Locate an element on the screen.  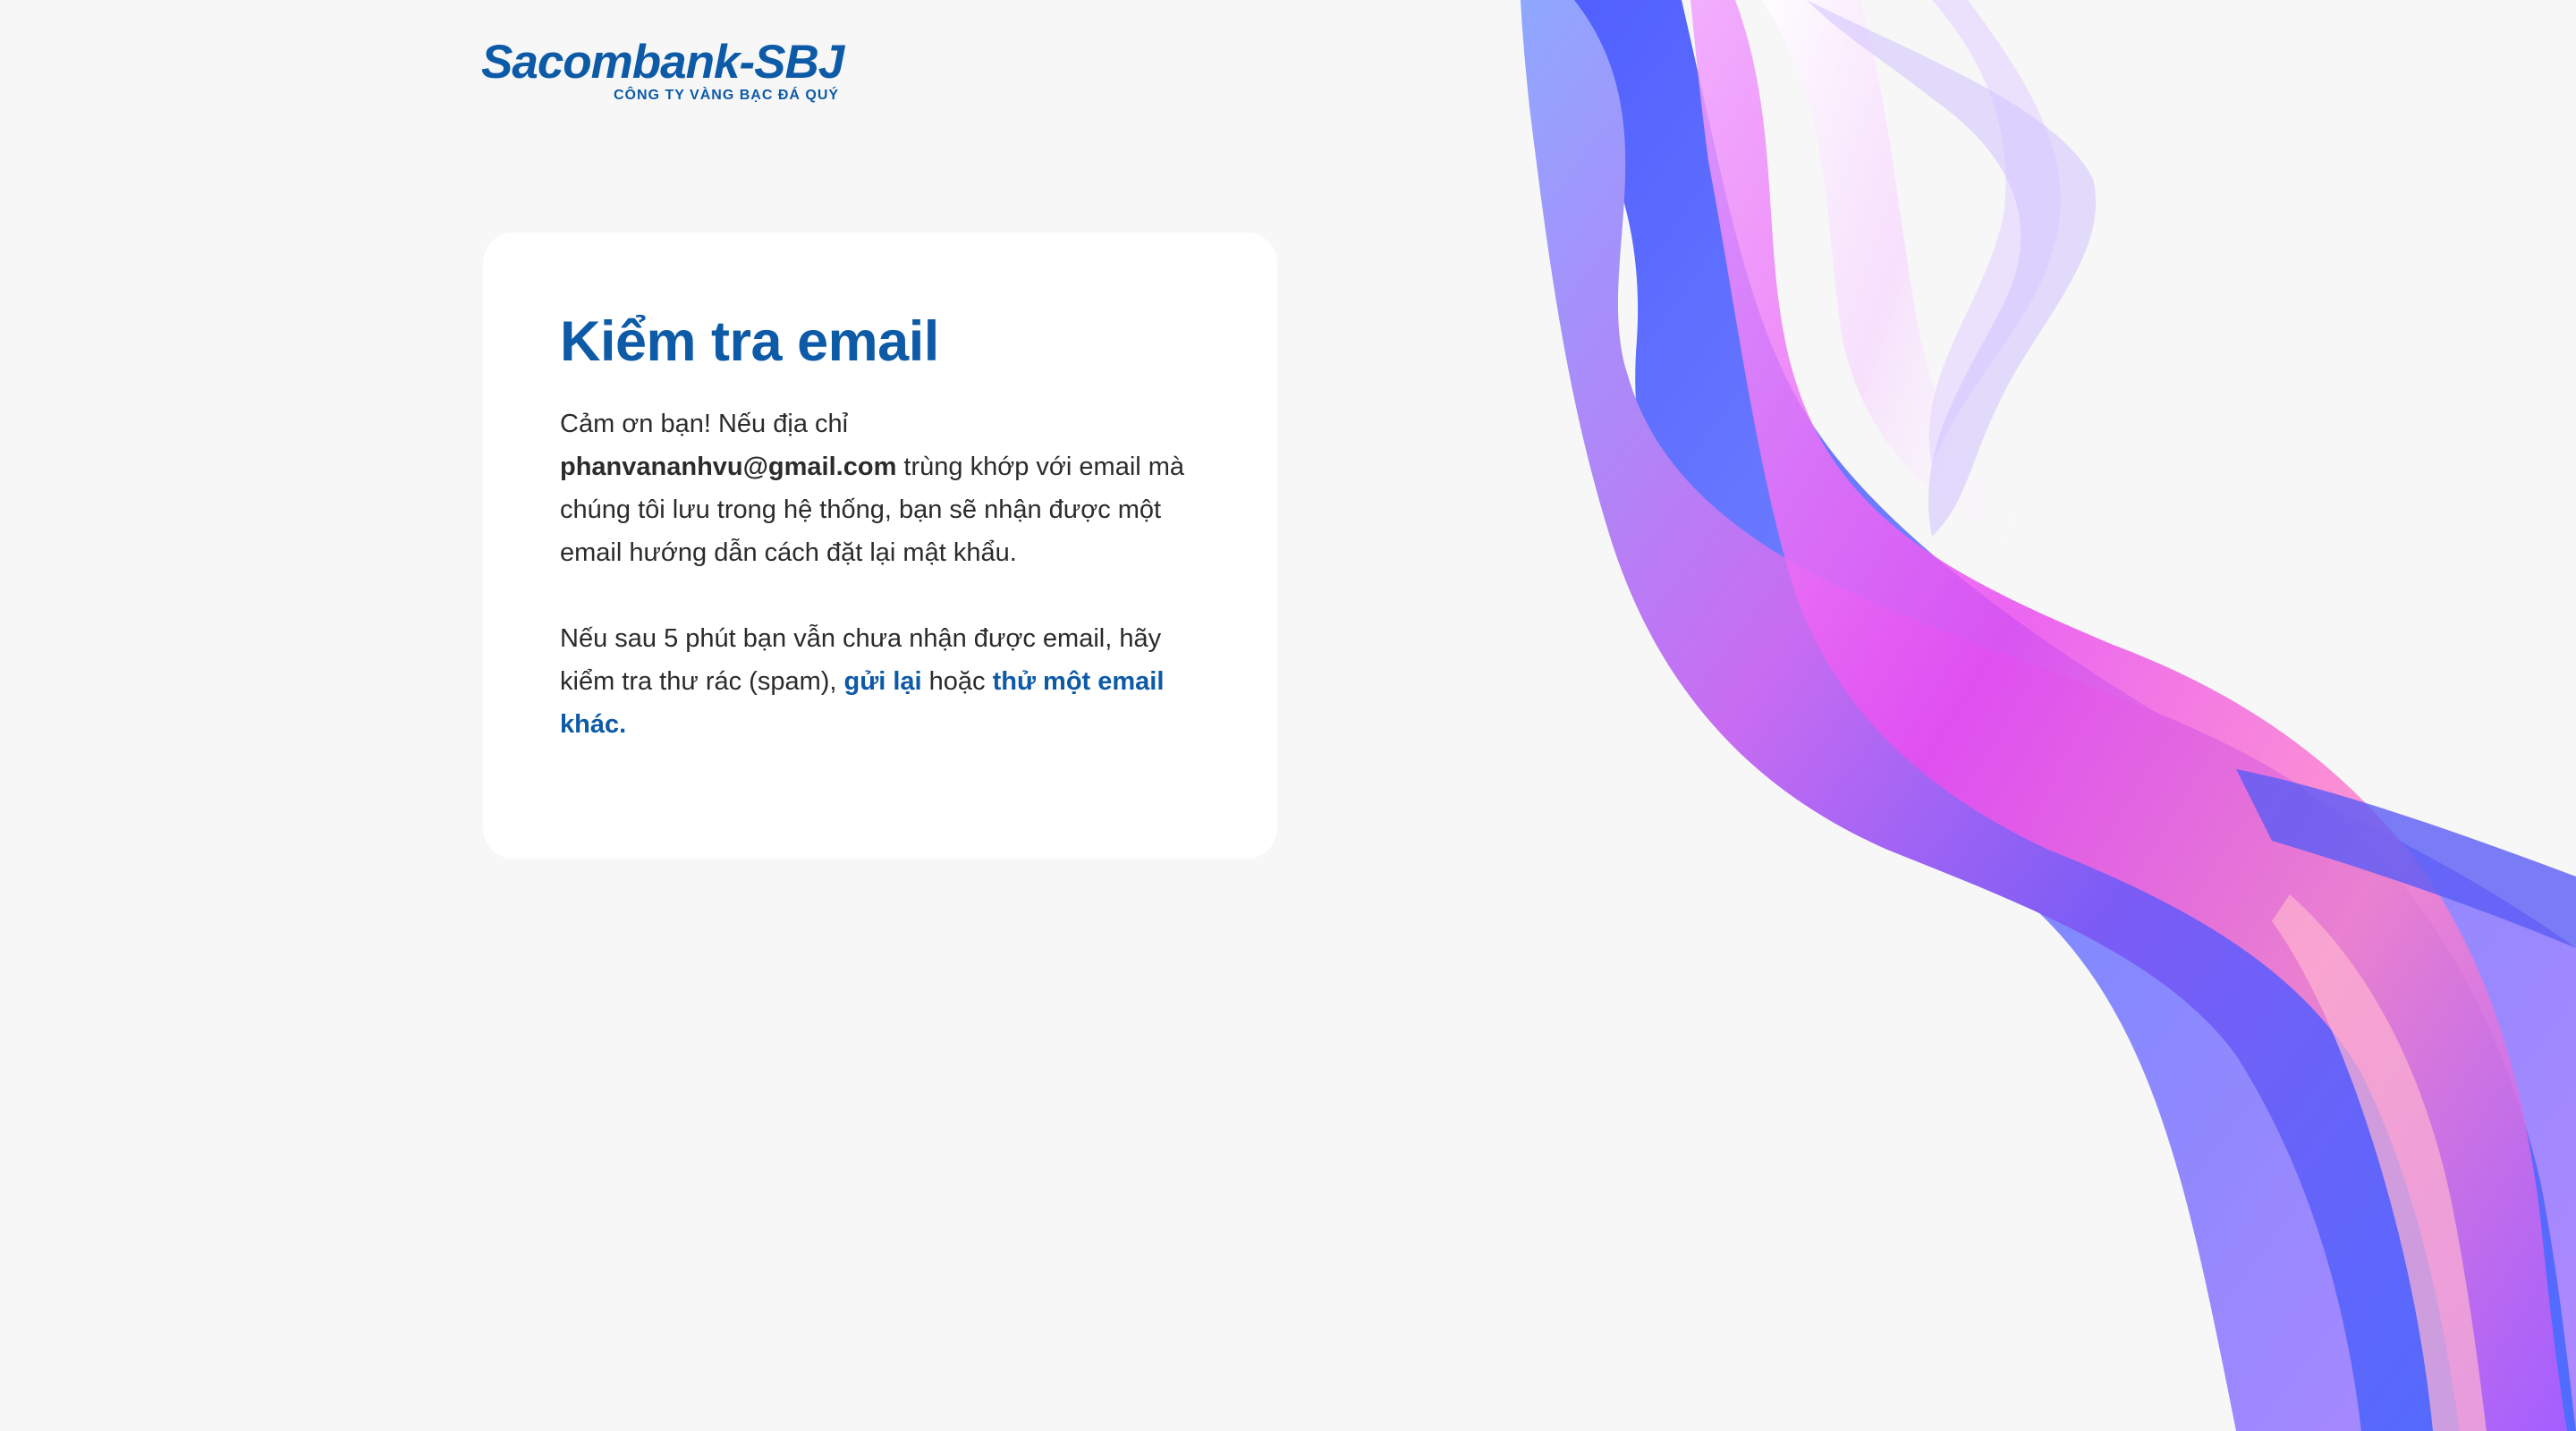
sacombank-sbj-logo: Sacombank-SBJ CÔNG TY VÀNG BẠC ĐÁ QUÝ is located at coordinates (662, 72).